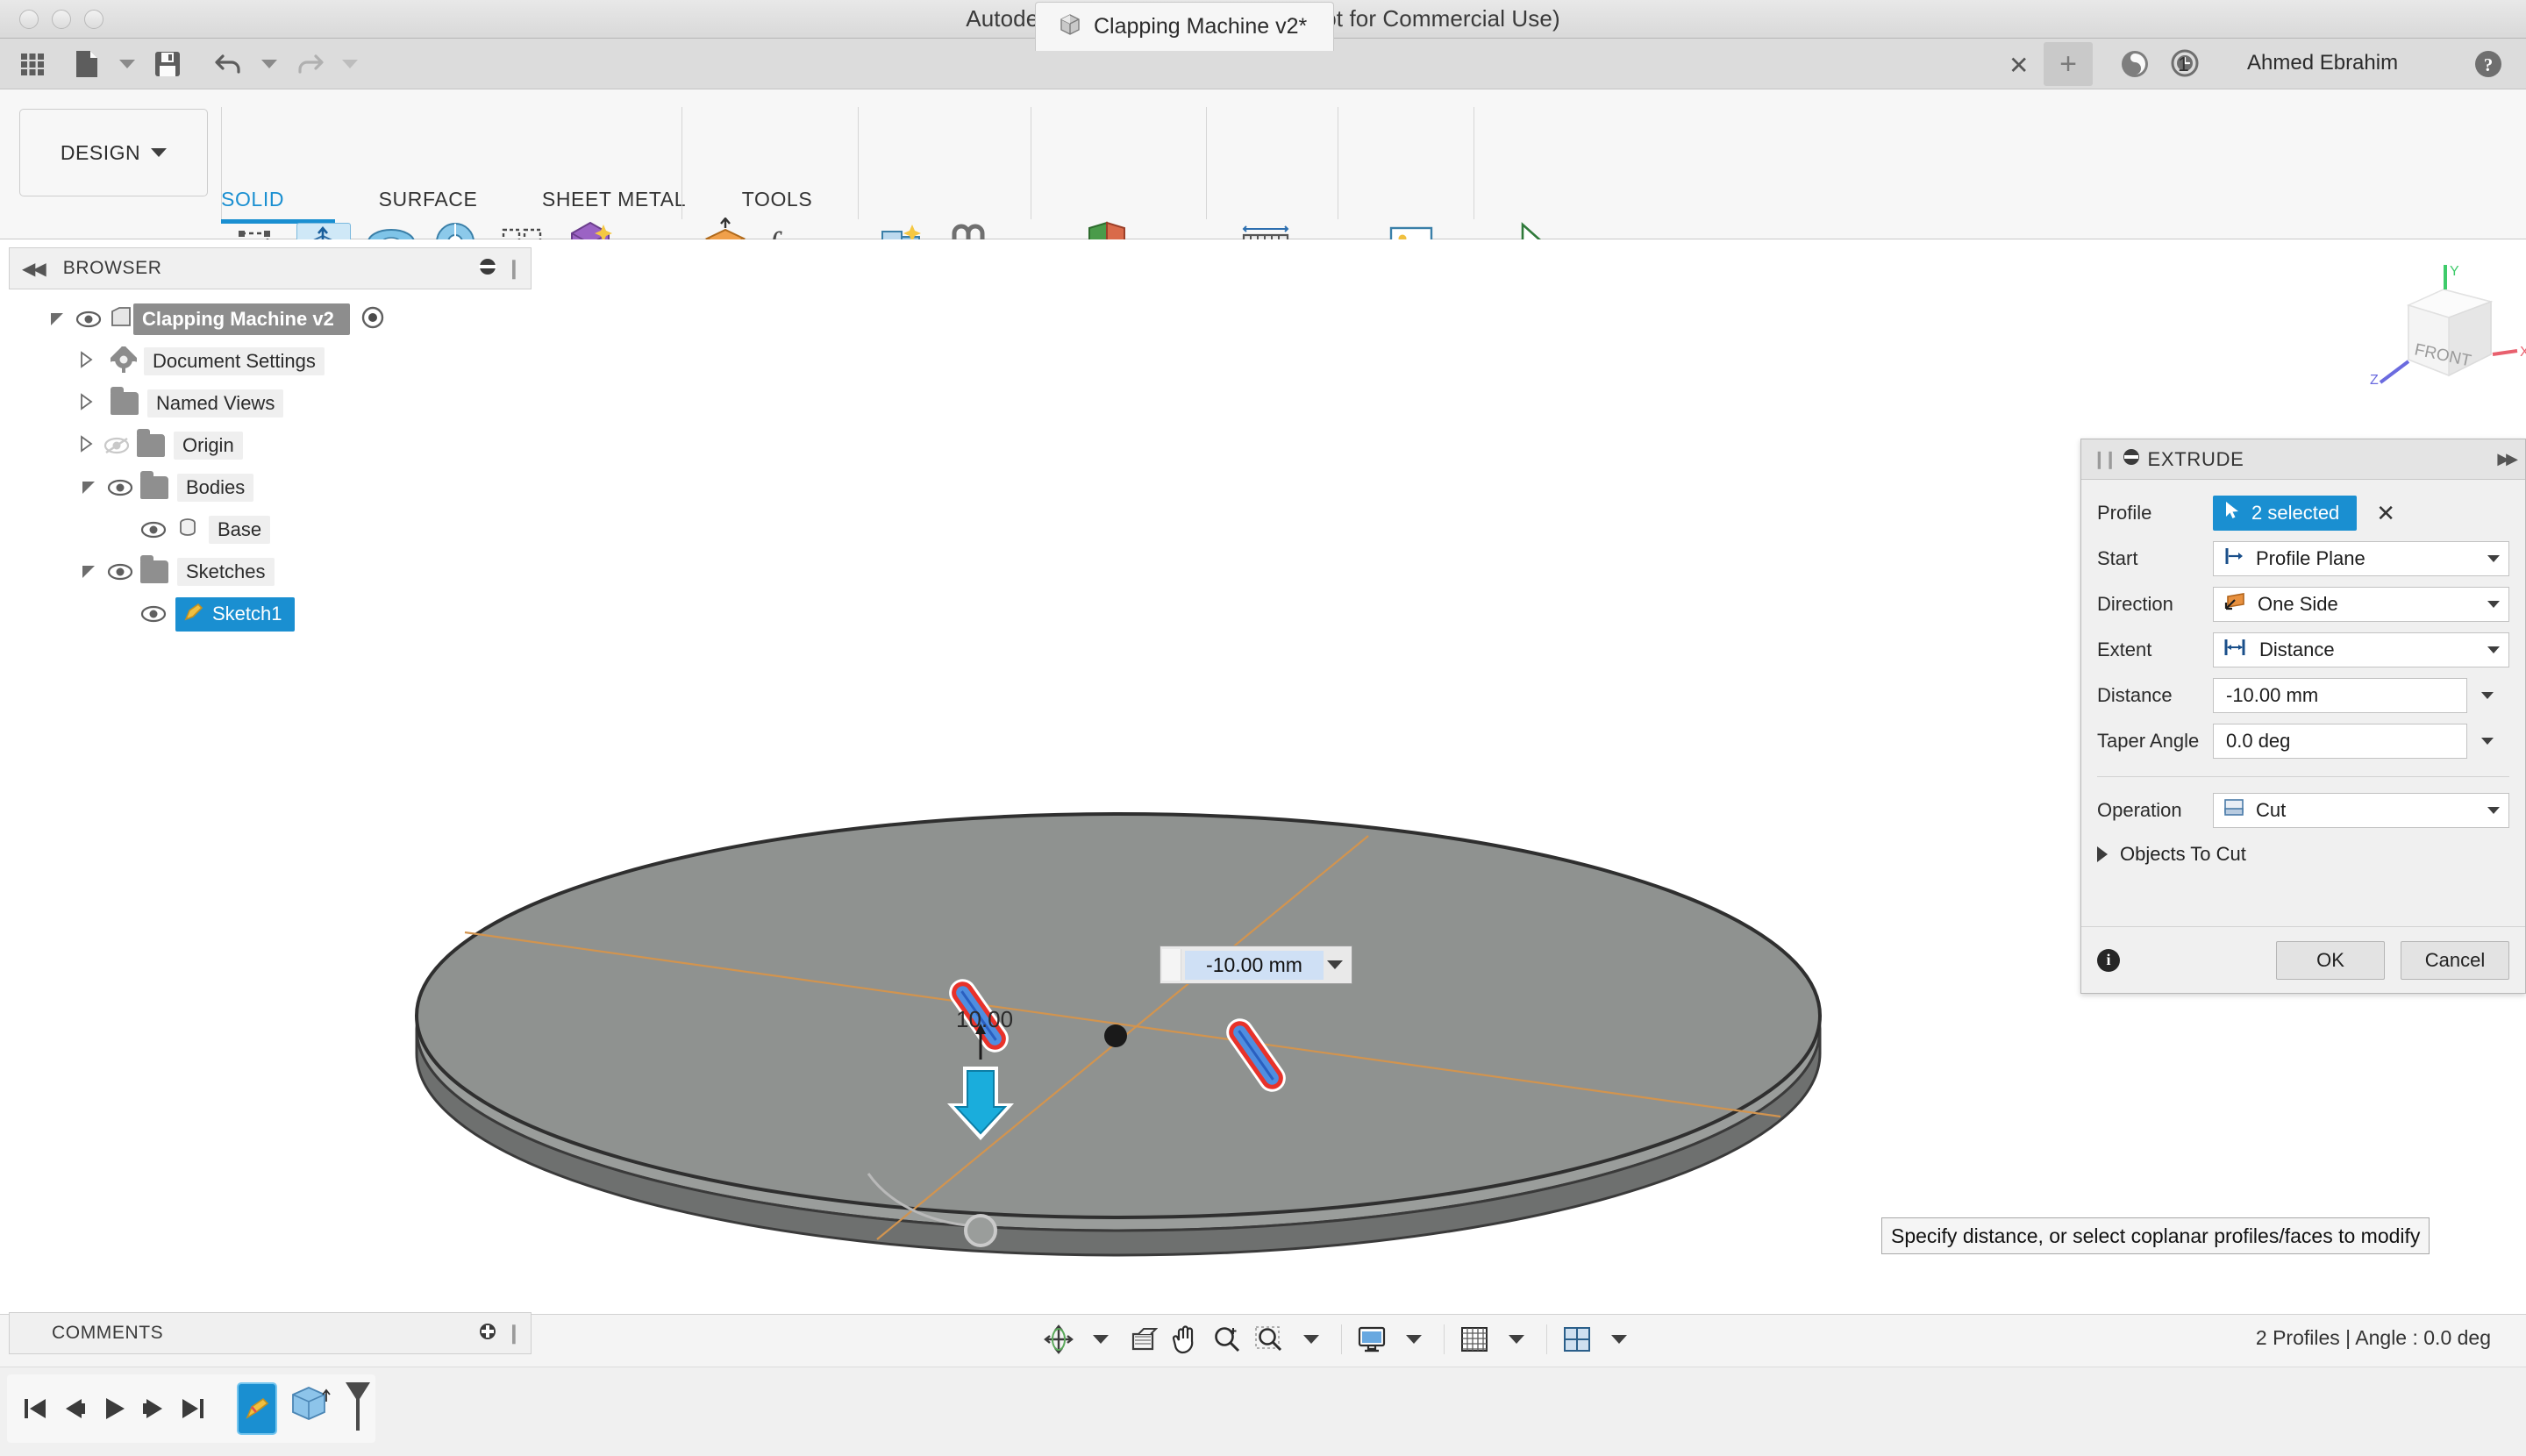 The height and width of the screenshot is (1456, 2526). Describe the element at coordinates (1185, 1339) in the screenshot. I see `pan-icon` at that location.